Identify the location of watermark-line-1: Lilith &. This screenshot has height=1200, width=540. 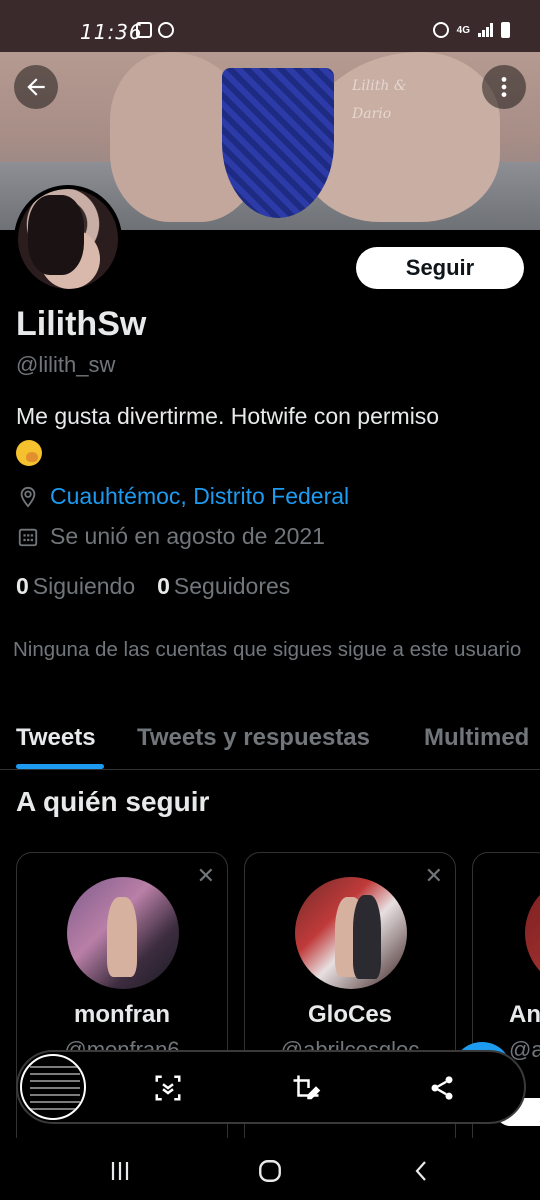
(379, 86).